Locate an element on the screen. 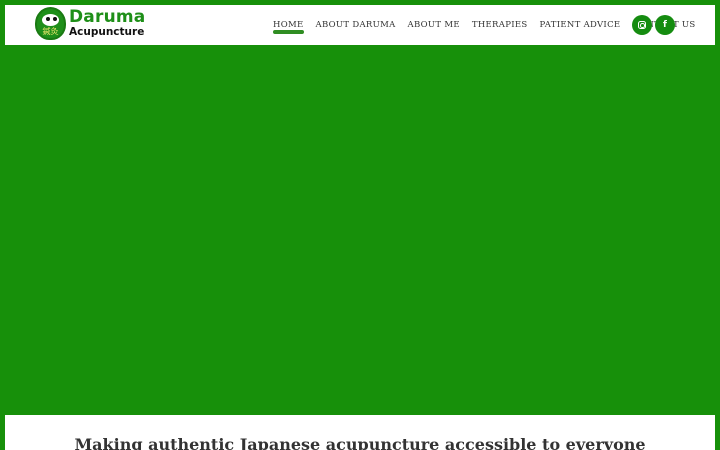 Image resolution: width=720 pixels, height=450 pixels. daruma-right-eye is located at coordinates (55, 19).